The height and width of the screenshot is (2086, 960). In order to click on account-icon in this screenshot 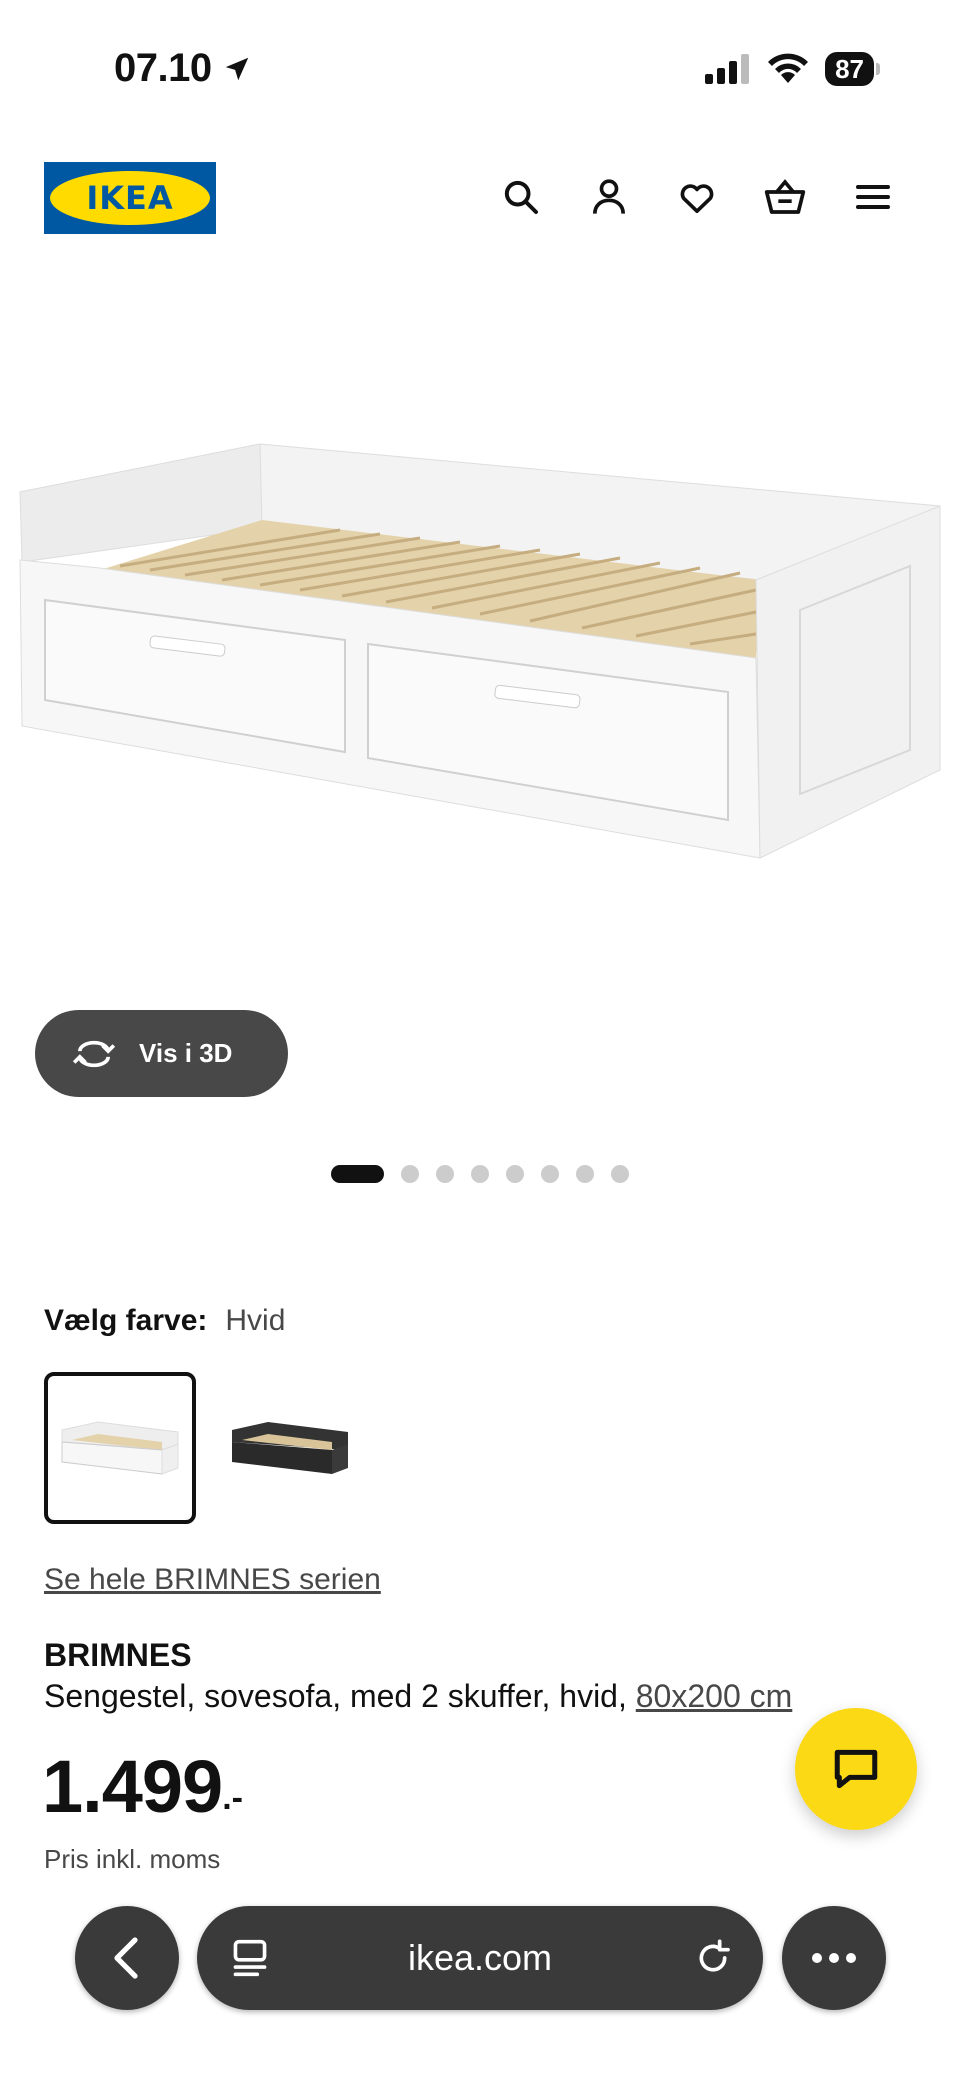, I will do `click(609, 197)`.